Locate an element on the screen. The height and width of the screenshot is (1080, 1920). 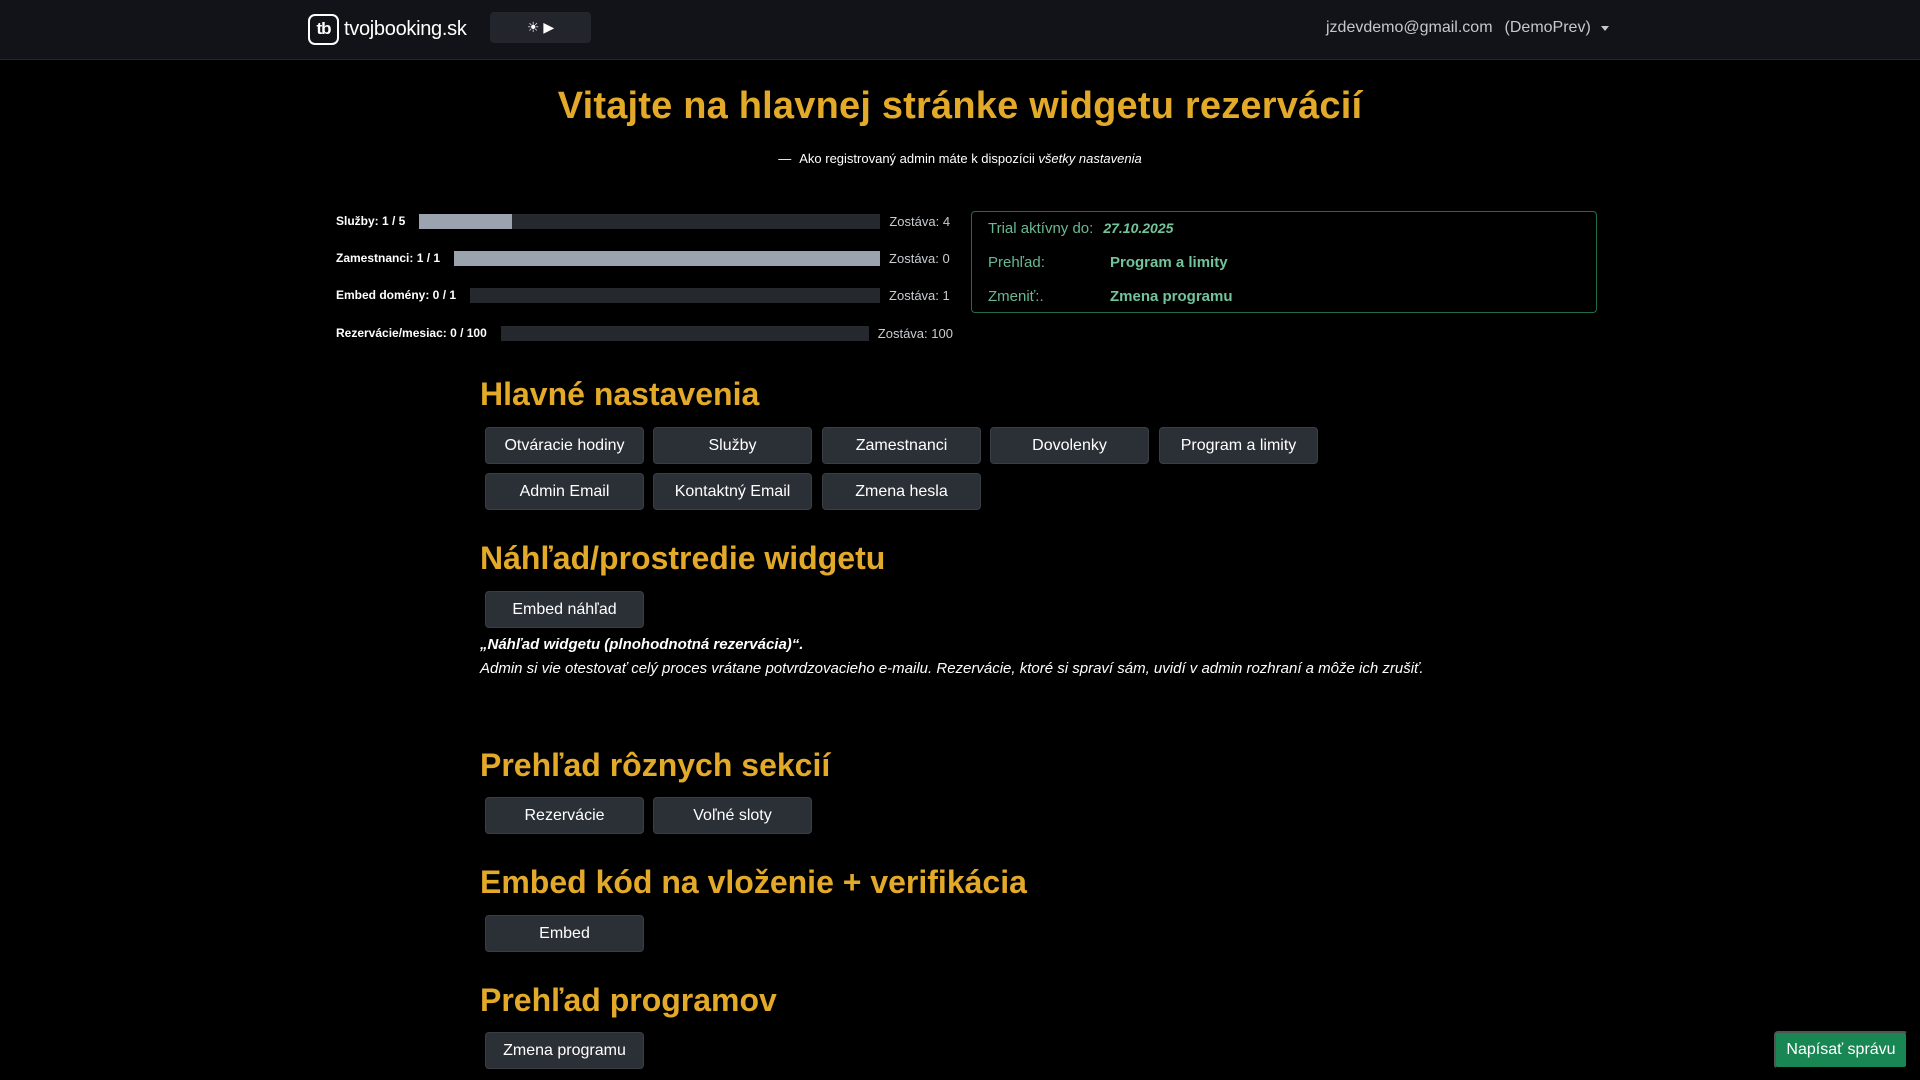
user-email: jzdevdemo@gmail.com is located at coordinates (1409, 27).